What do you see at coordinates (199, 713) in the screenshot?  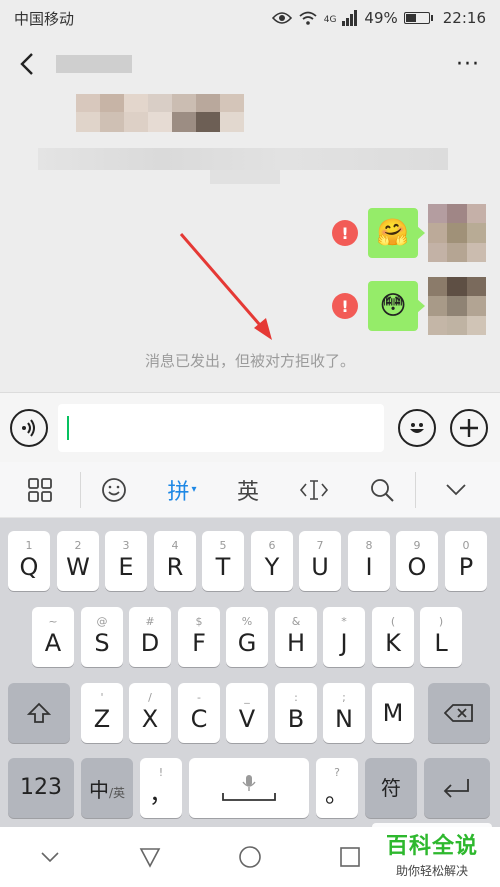 I see `key-c: -C` at bounding box center [199, 713].